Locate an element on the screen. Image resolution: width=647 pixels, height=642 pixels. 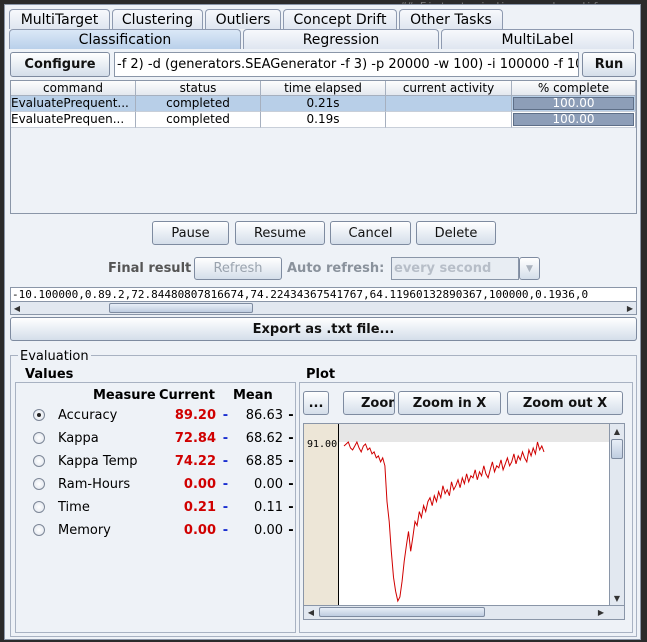
scroll-down-icon: ▼ is located at coordinates (617, 598).